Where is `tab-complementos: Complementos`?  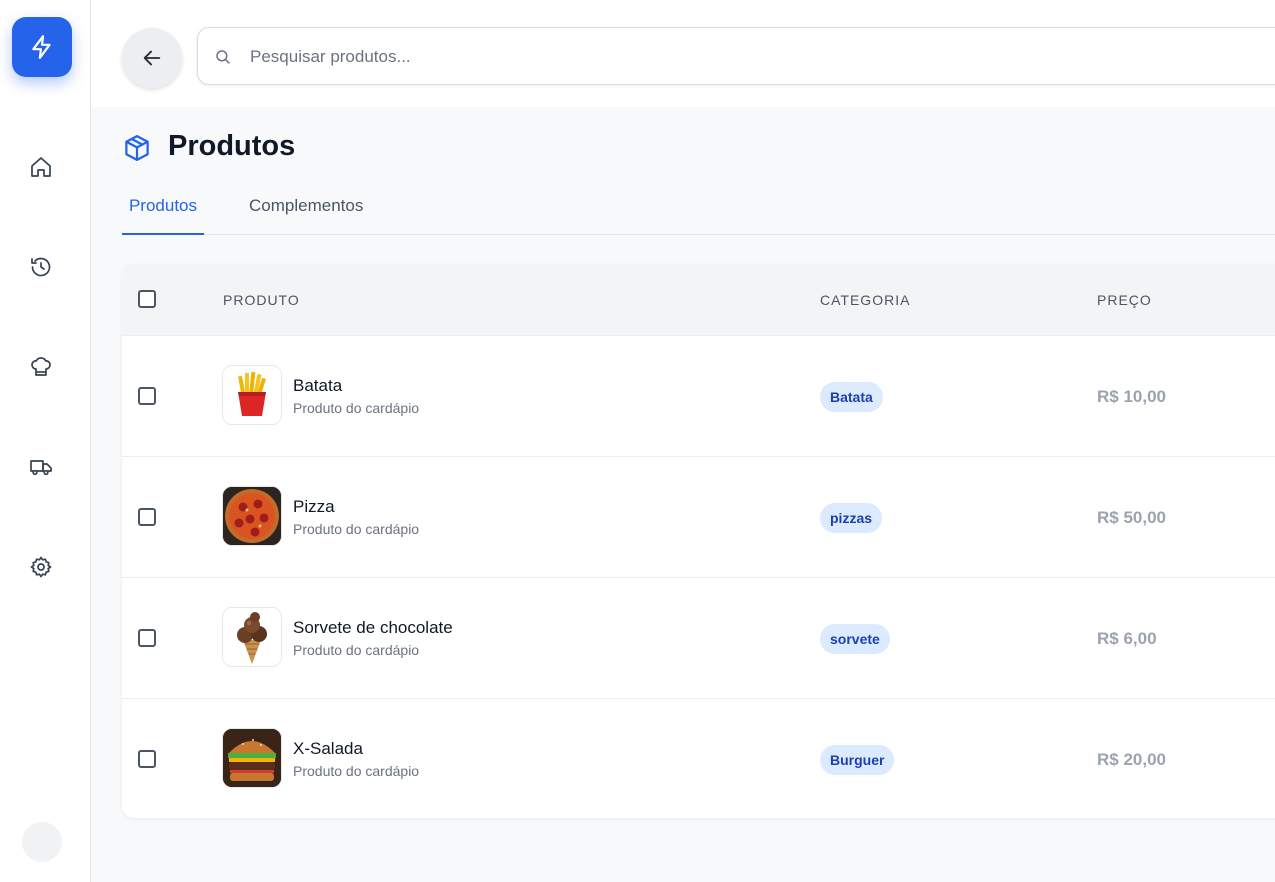 tab-complementos: Complementos is located at coordinates (306, 210).